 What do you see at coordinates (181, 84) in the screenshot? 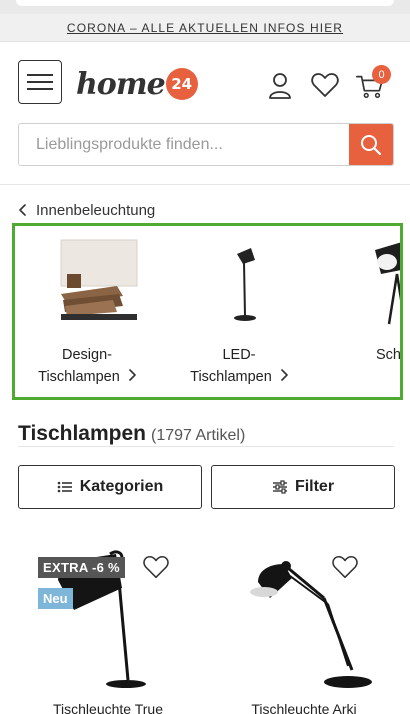
I see `logo-badge: 24` at bounding box center [181, 84].